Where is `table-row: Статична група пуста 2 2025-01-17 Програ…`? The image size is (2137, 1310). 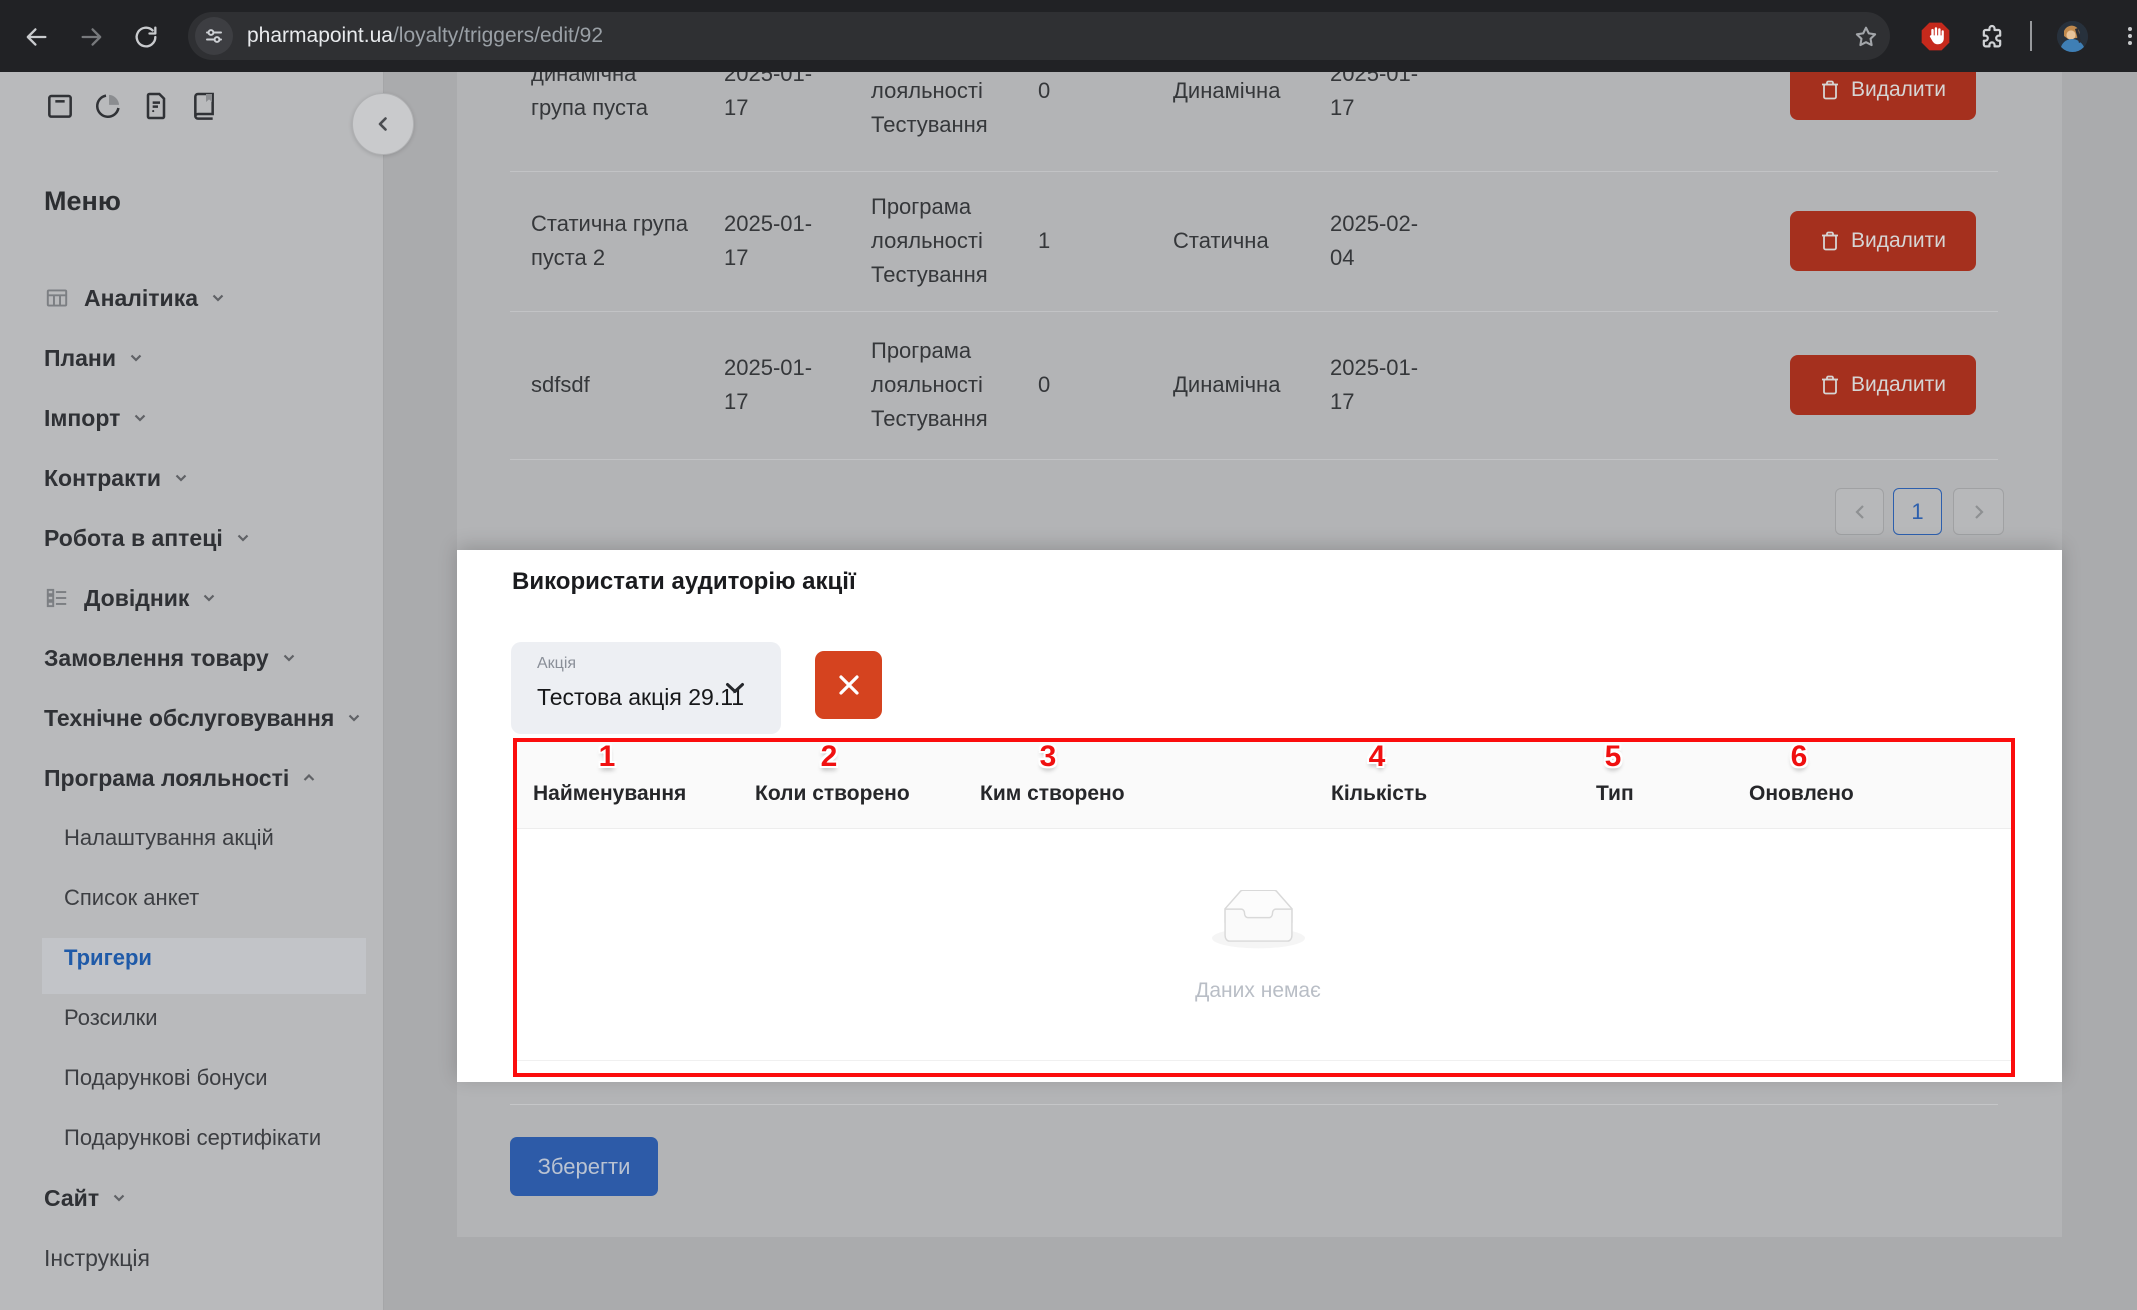 table-row: Статична група пуста 2 2025-01-17 Програ… is located at coordinates (1227, 241).